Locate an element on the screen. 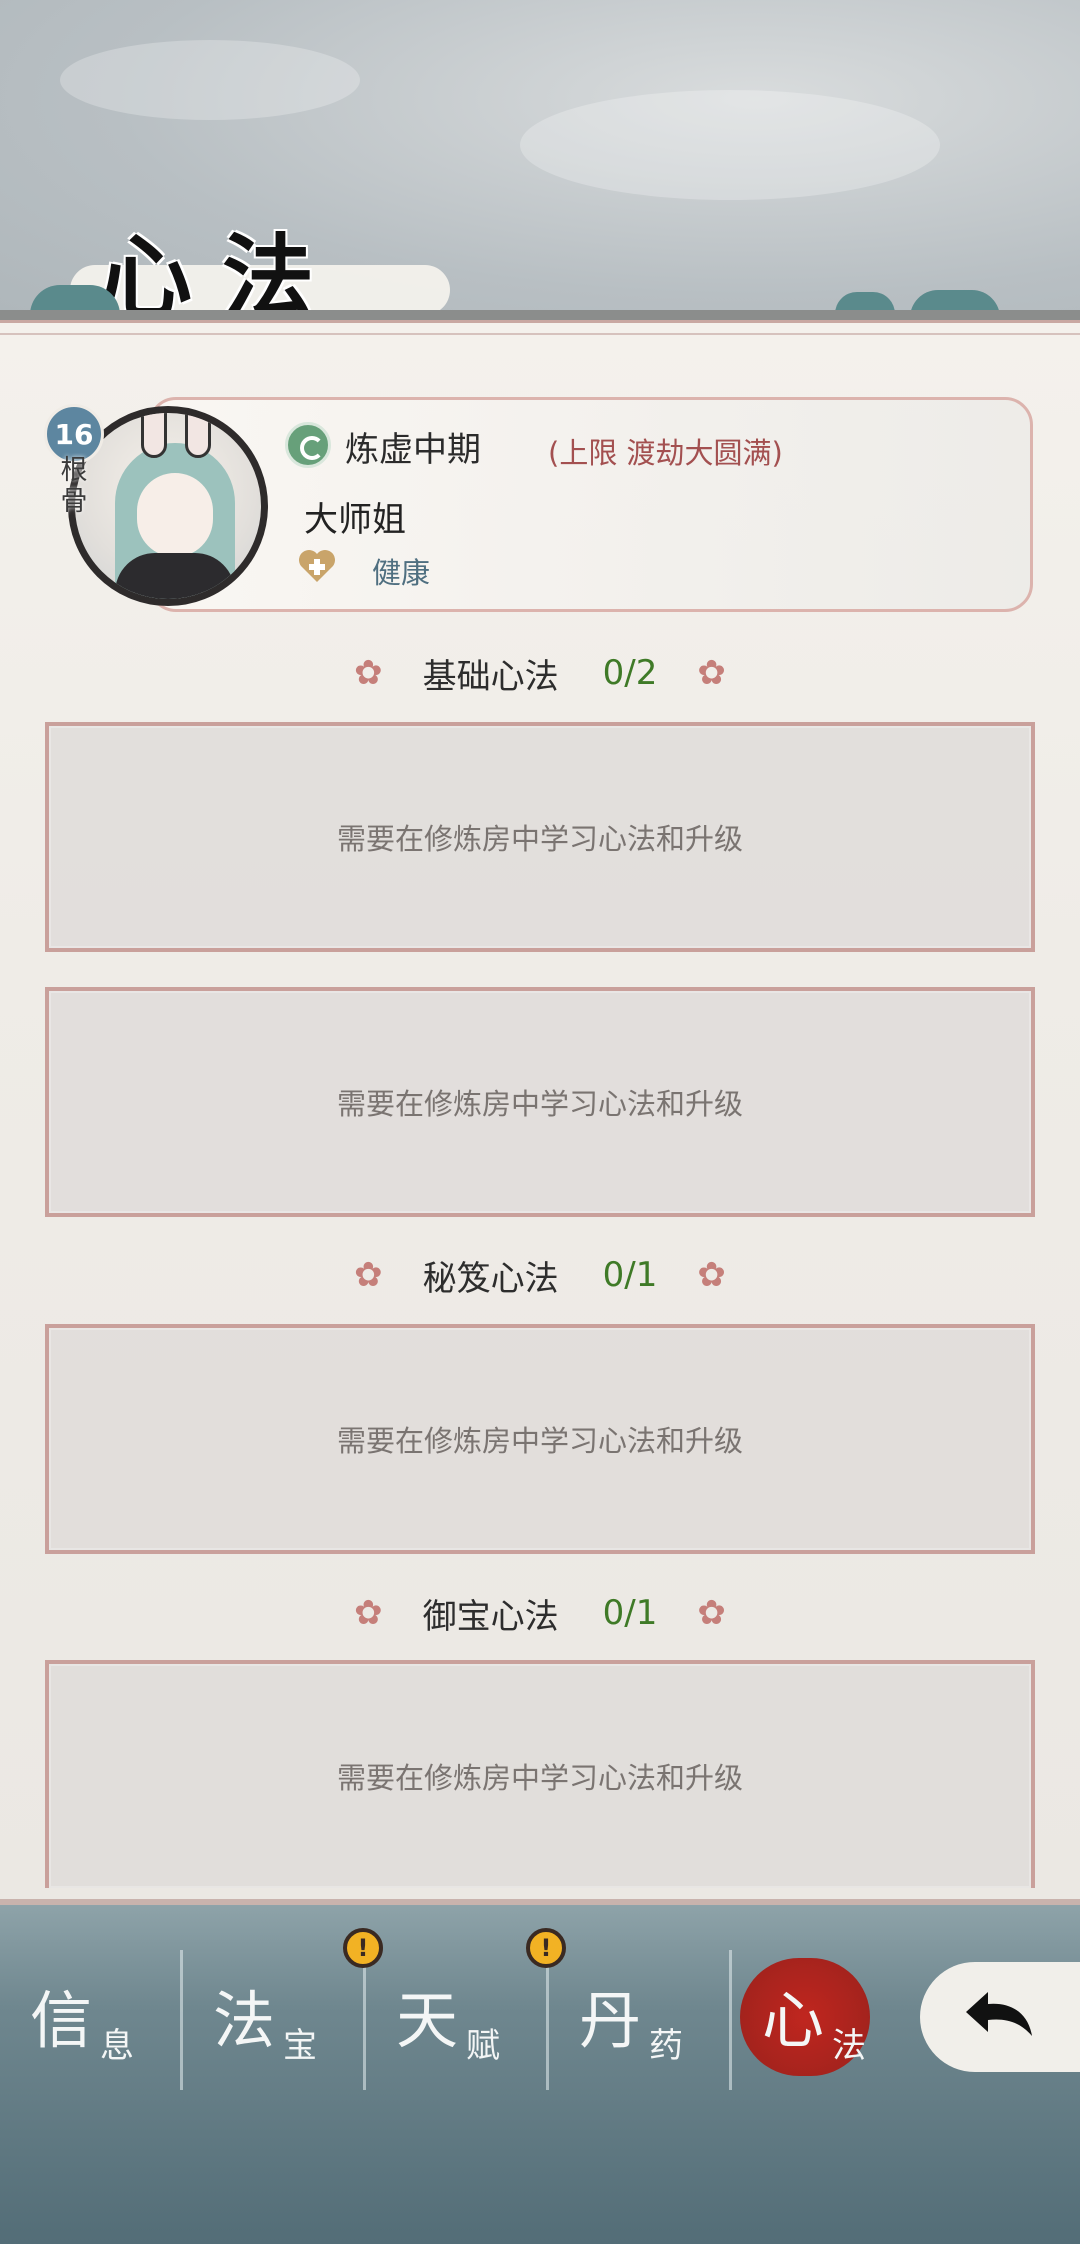 Image resolution: width=1080 pixels, height=2244 pixels. tab-label-sub: 息 is located at coordinates (117, 2046).